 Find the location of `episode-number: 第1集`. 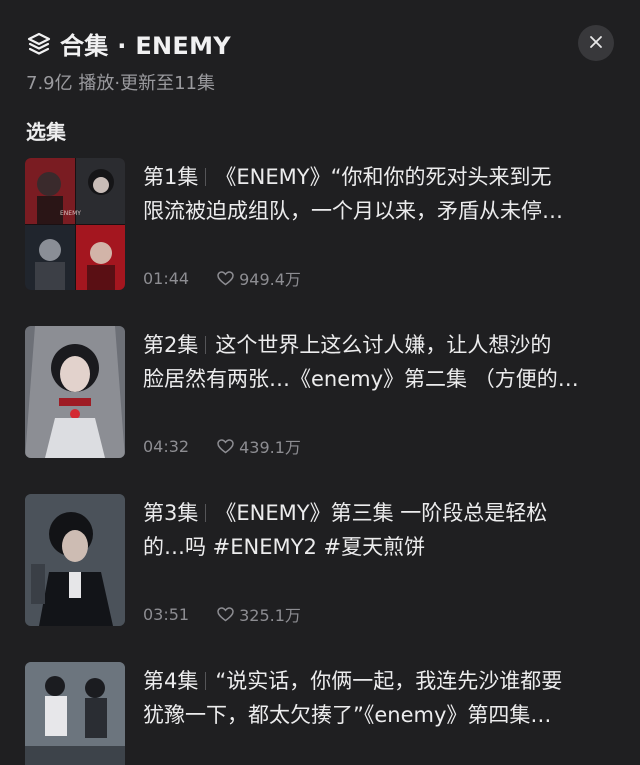

episode-number: 第1集 is located at coordinates (171, 177).